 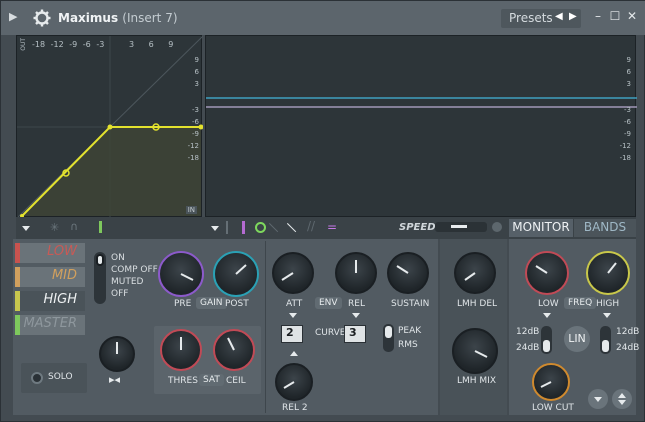 What do you see at coordinates (330, 333) in the screenshot?
I see `curve-label: CURVE` at bounding box center [330, 333].